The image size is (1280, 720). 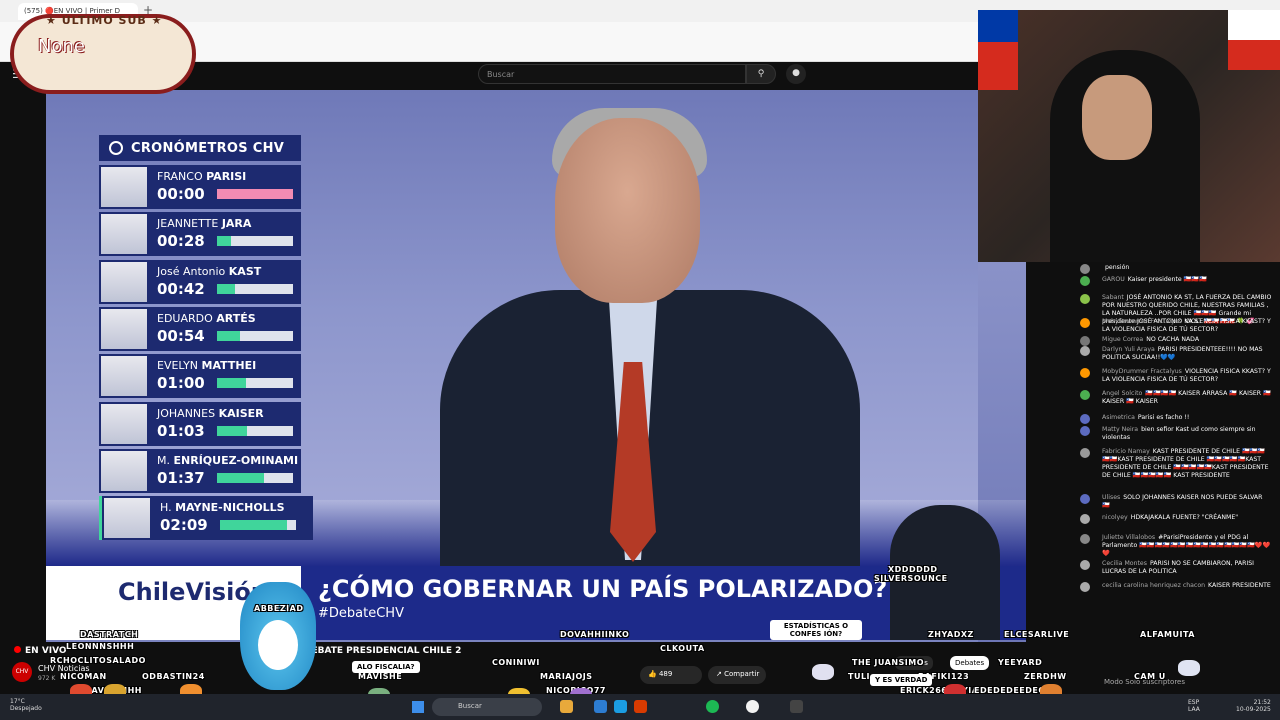 What do you see at coordinates (1118, 417) in the screenshot?
I see `chat-username: Asimetrica` at bounding box center [1118, 417].